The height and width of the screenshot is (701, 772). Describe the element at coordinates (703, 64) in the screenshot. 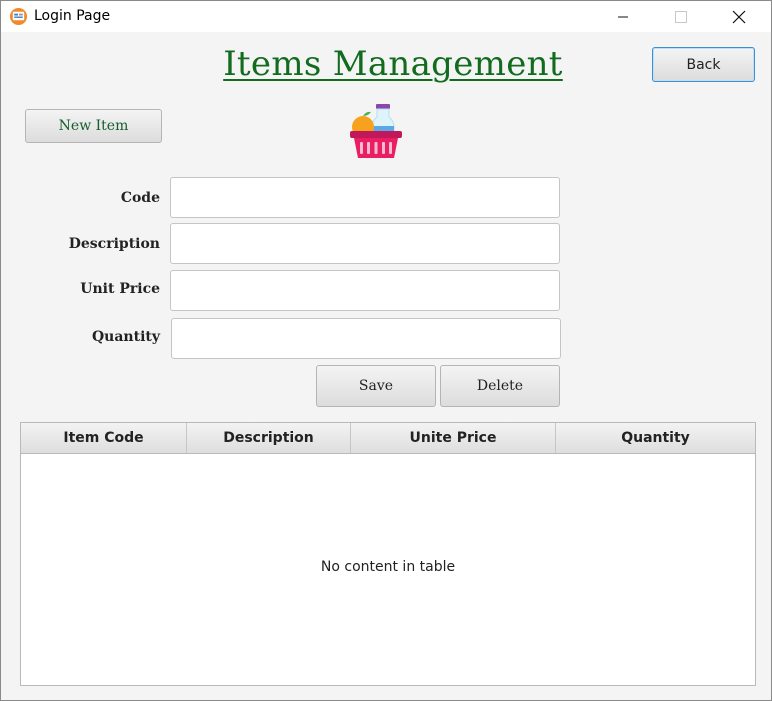

I see `back-button: Back` at that location.